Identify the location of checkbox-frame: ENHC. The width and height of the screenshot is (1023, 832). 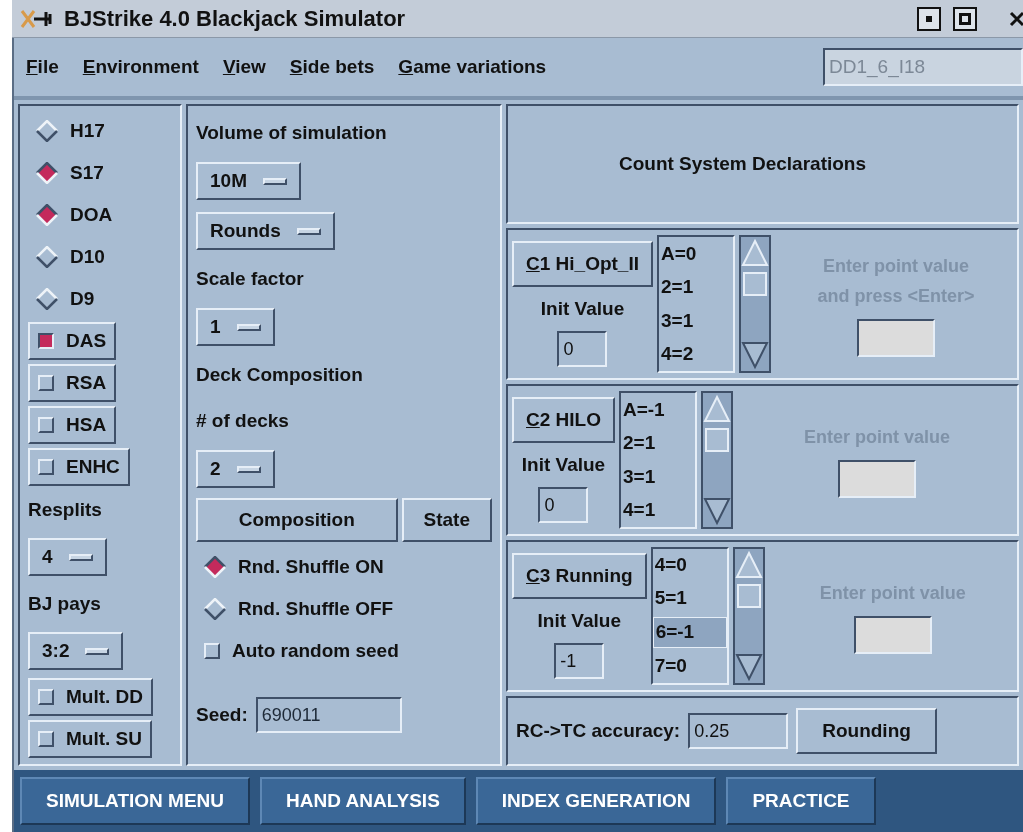
(79, 467).